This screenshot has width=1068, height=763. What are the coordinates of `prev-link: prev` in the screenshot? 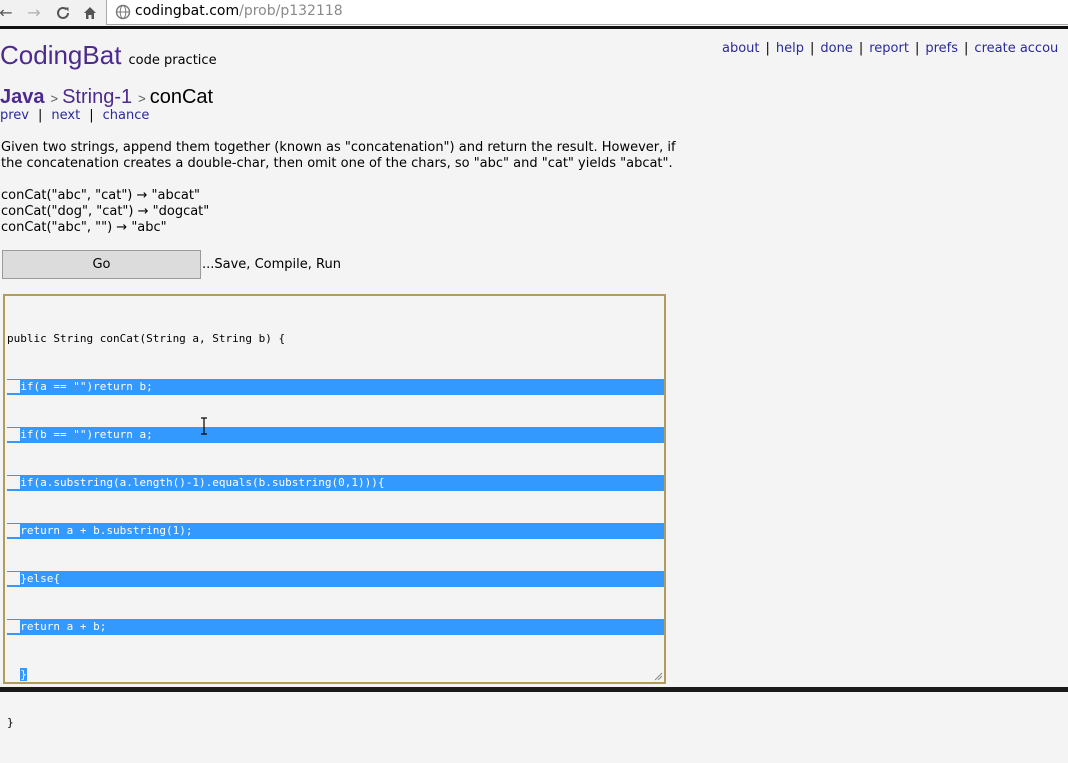 It's located at (14, 115).